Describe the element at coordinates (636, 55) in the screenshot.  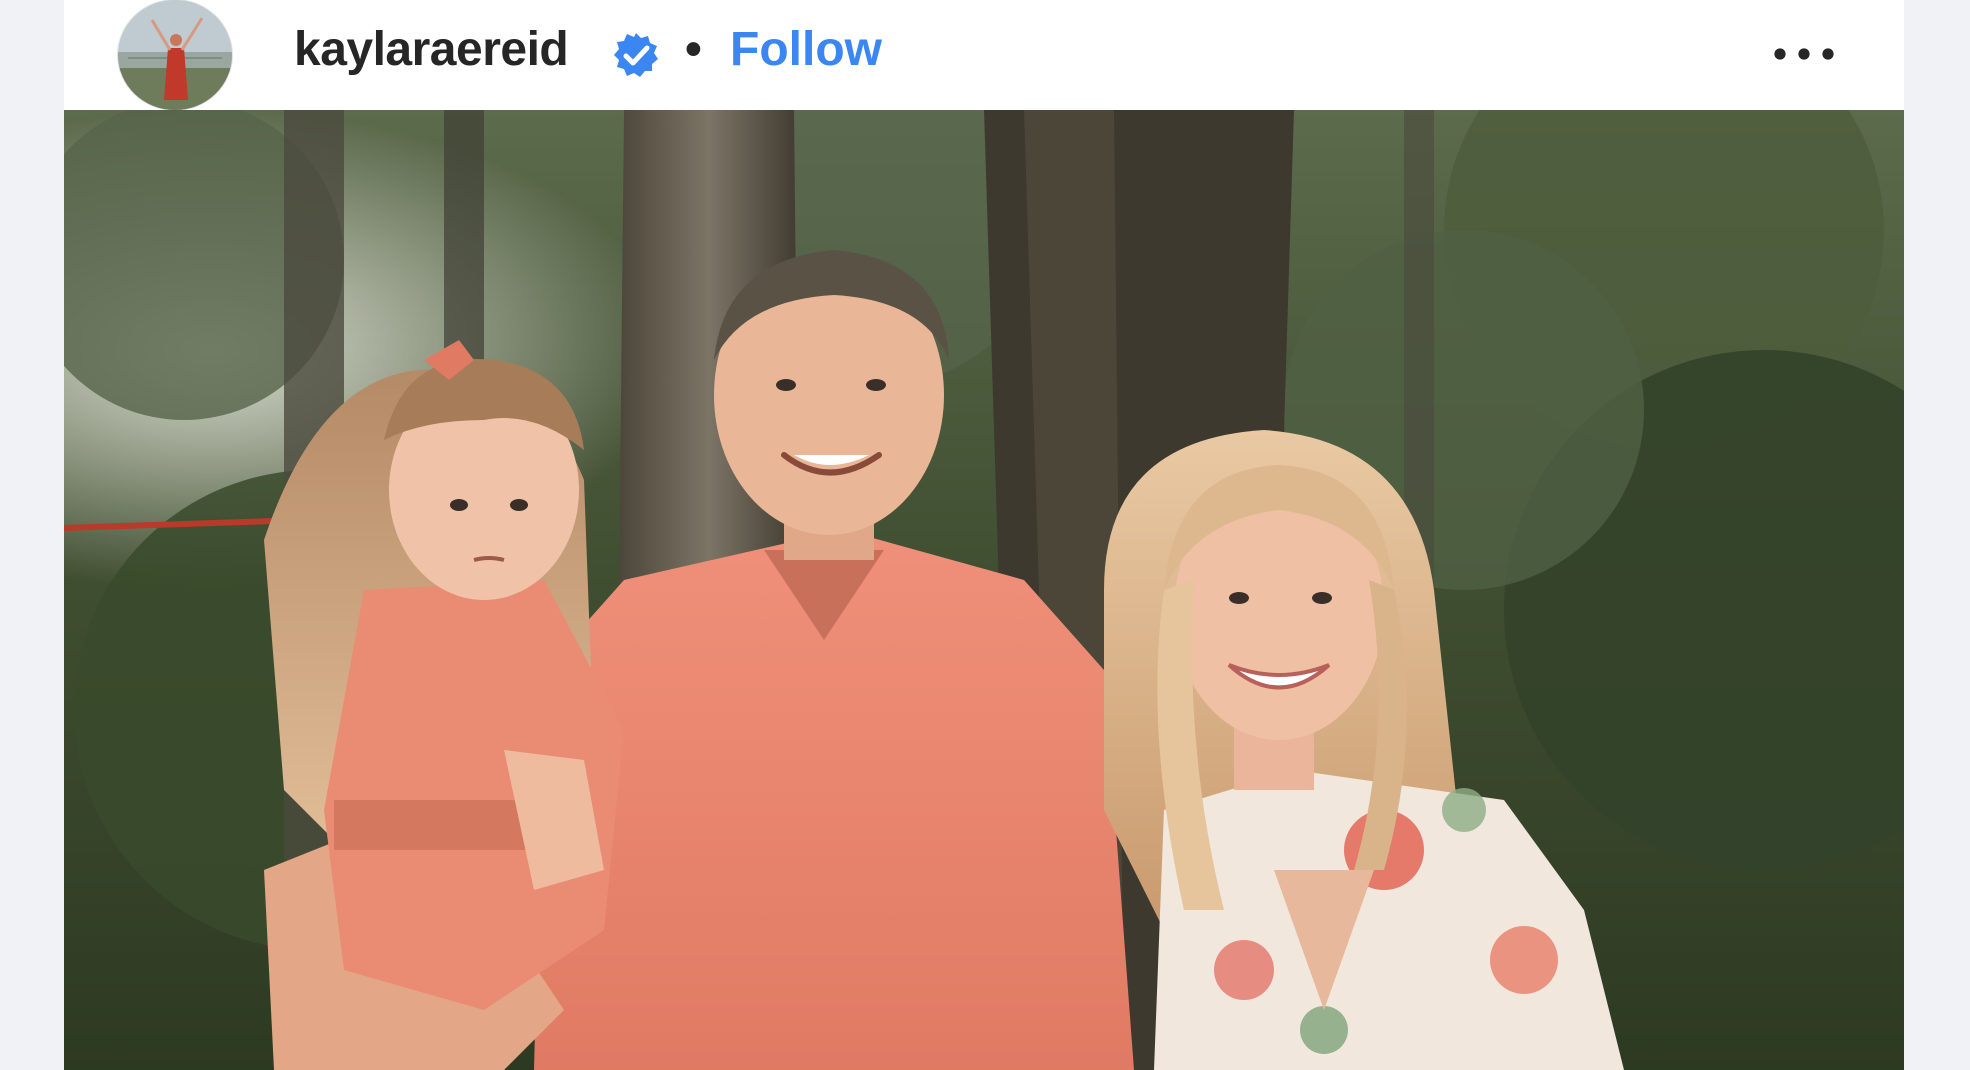
I see `verified-badge-icon` at that location.